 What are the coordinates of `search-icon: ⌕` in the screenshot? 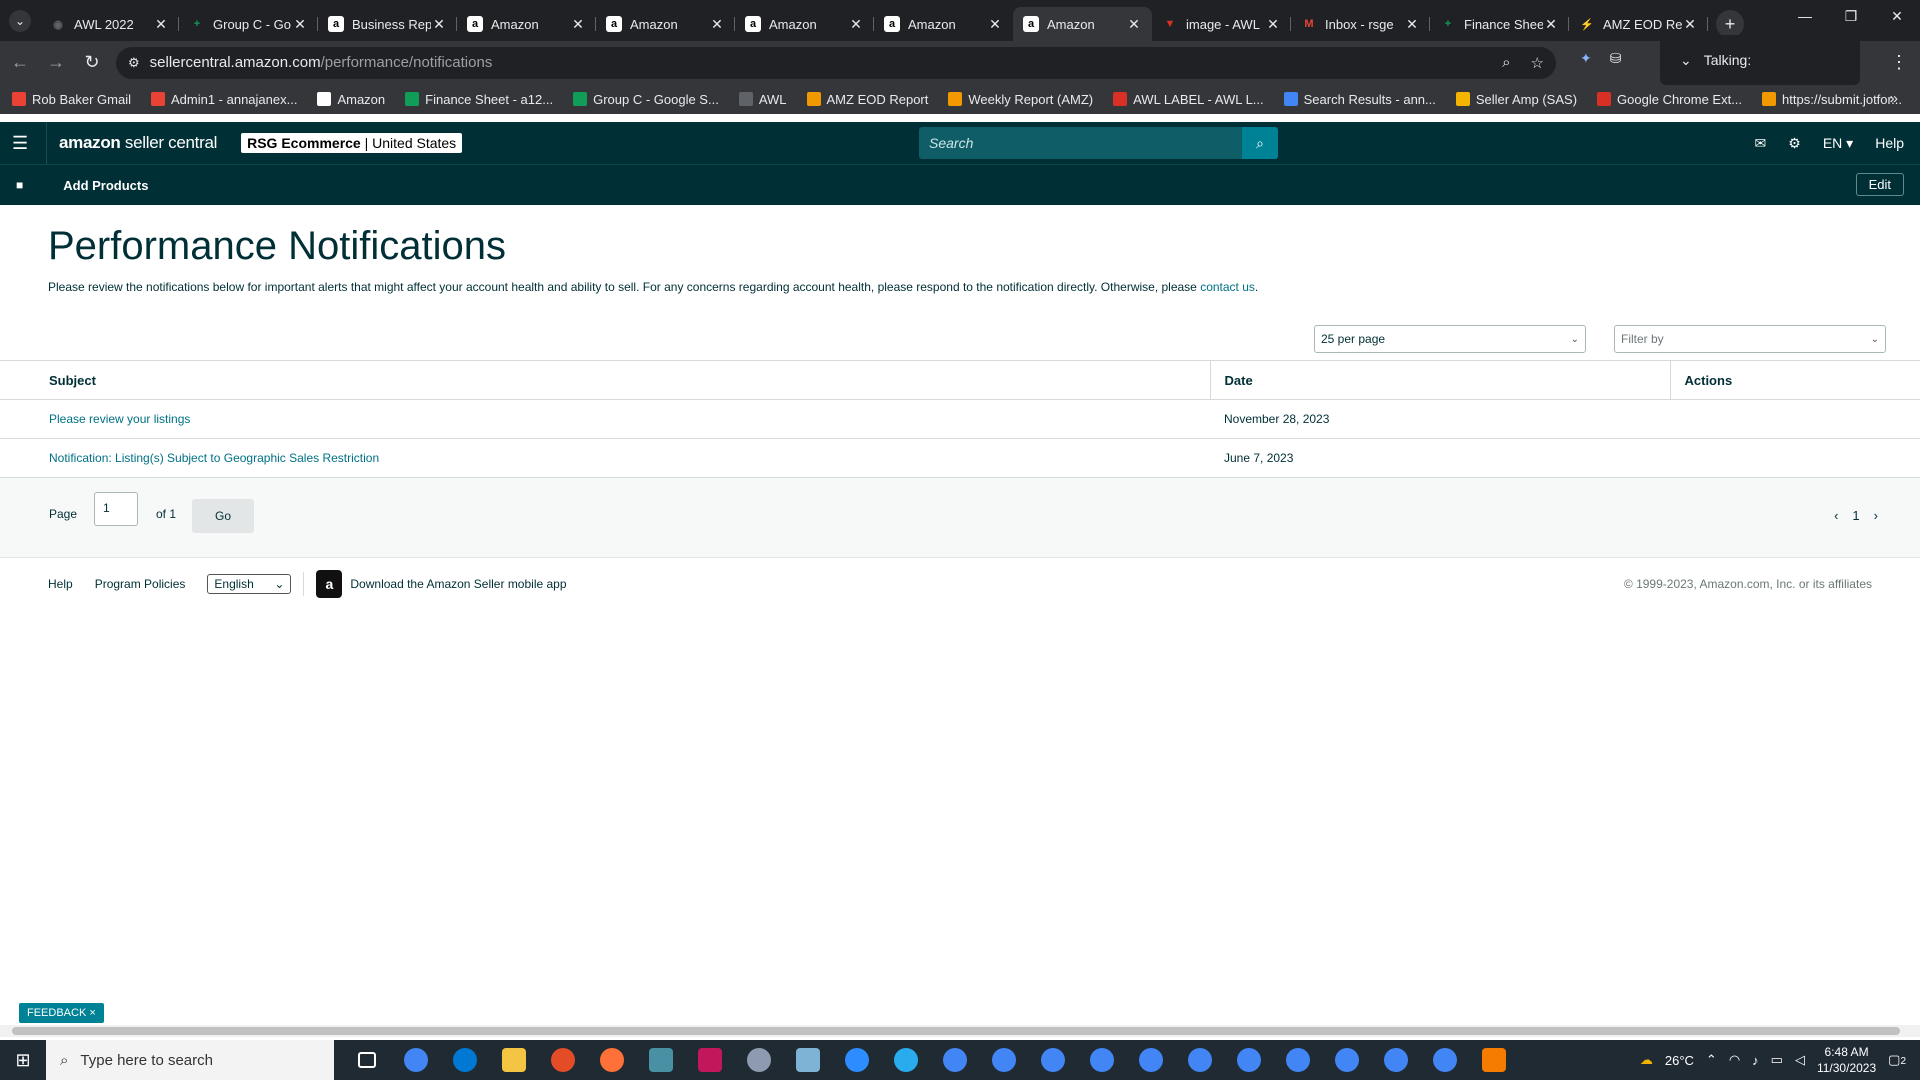 It's located at (1260, 143).